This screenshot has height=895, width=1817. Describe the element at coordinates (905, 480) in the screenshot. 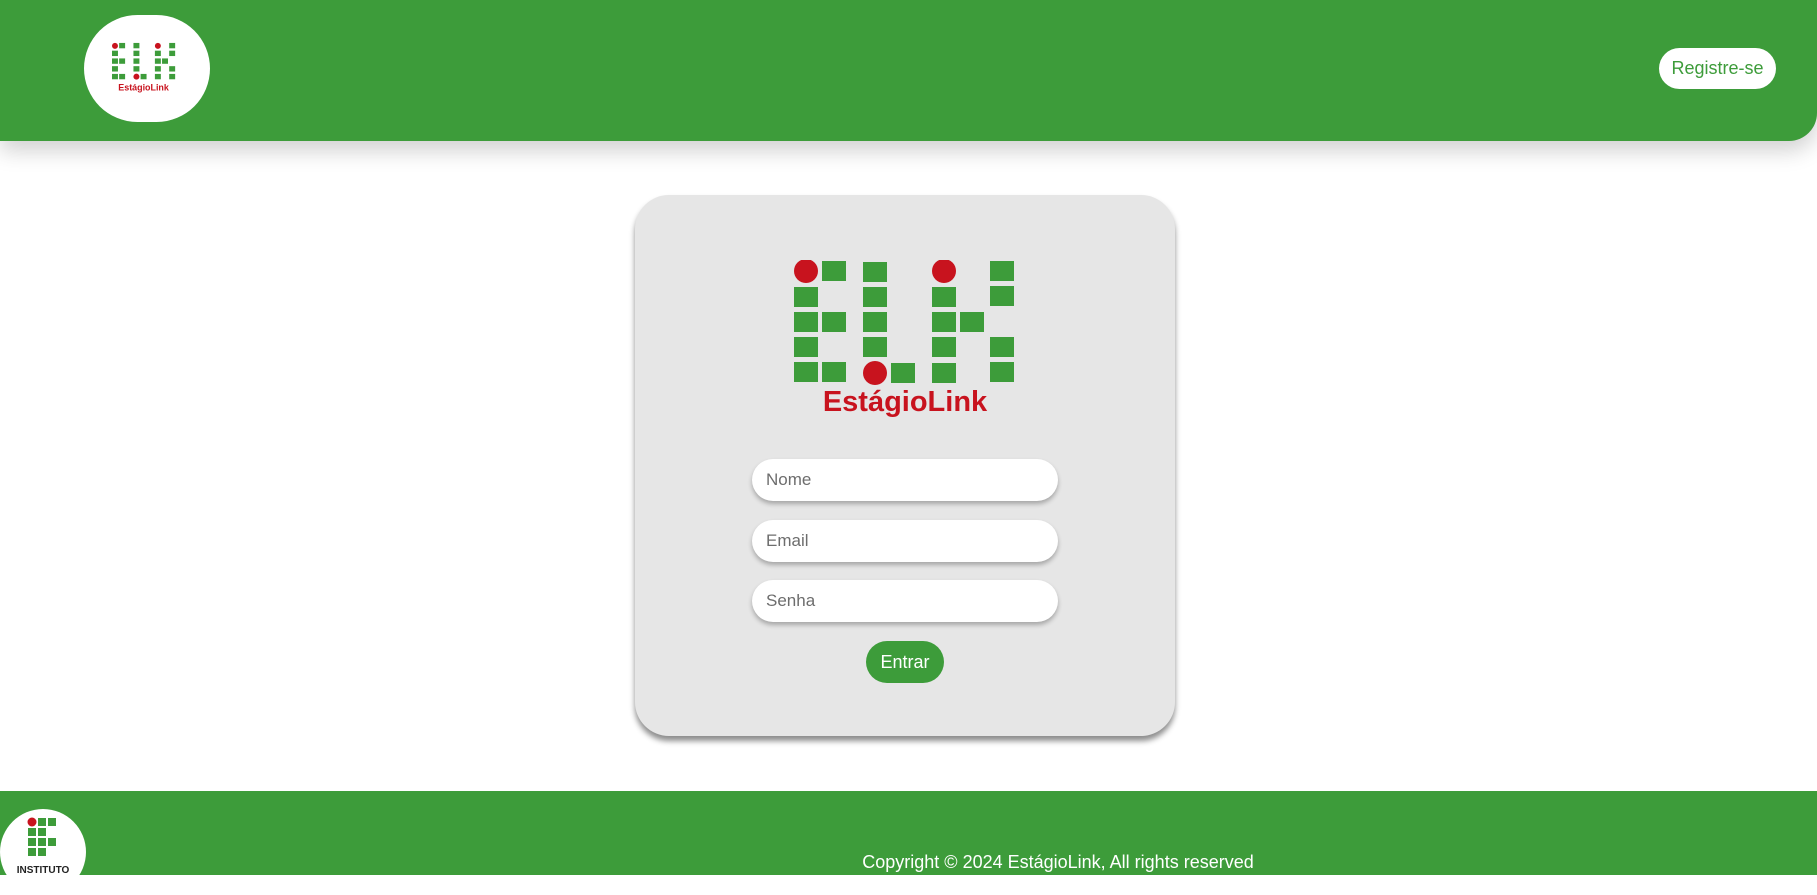

I see `name-input` at that location.